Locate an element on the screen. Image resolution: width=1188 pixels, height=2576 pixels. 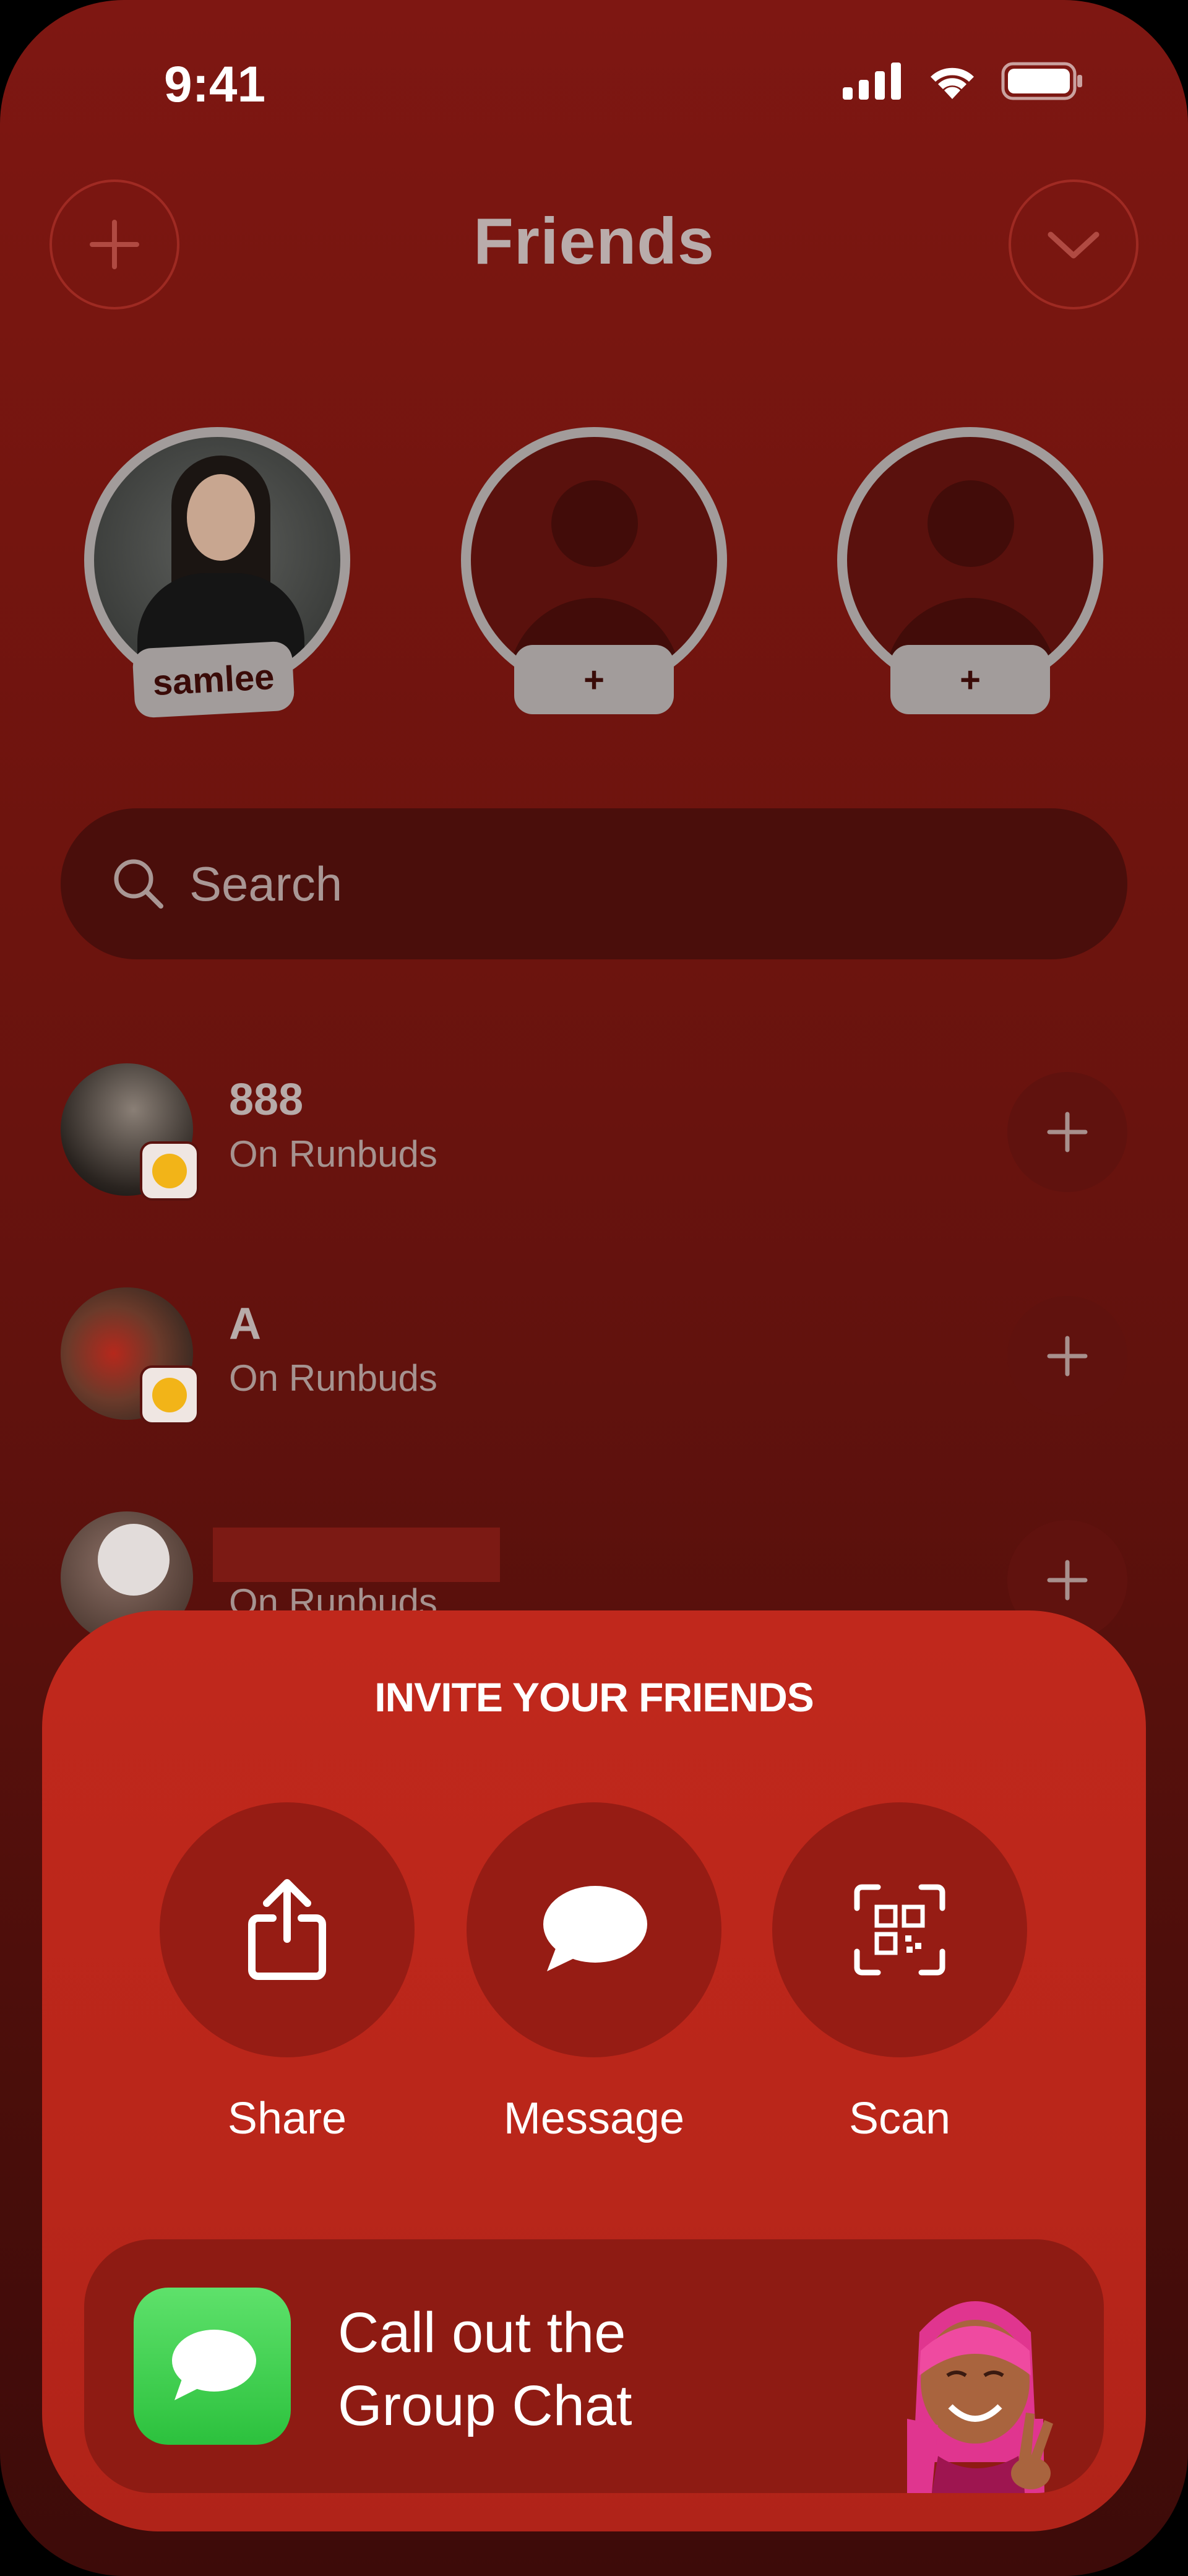
messages-app-icon is located at coordinates (212, 2366).